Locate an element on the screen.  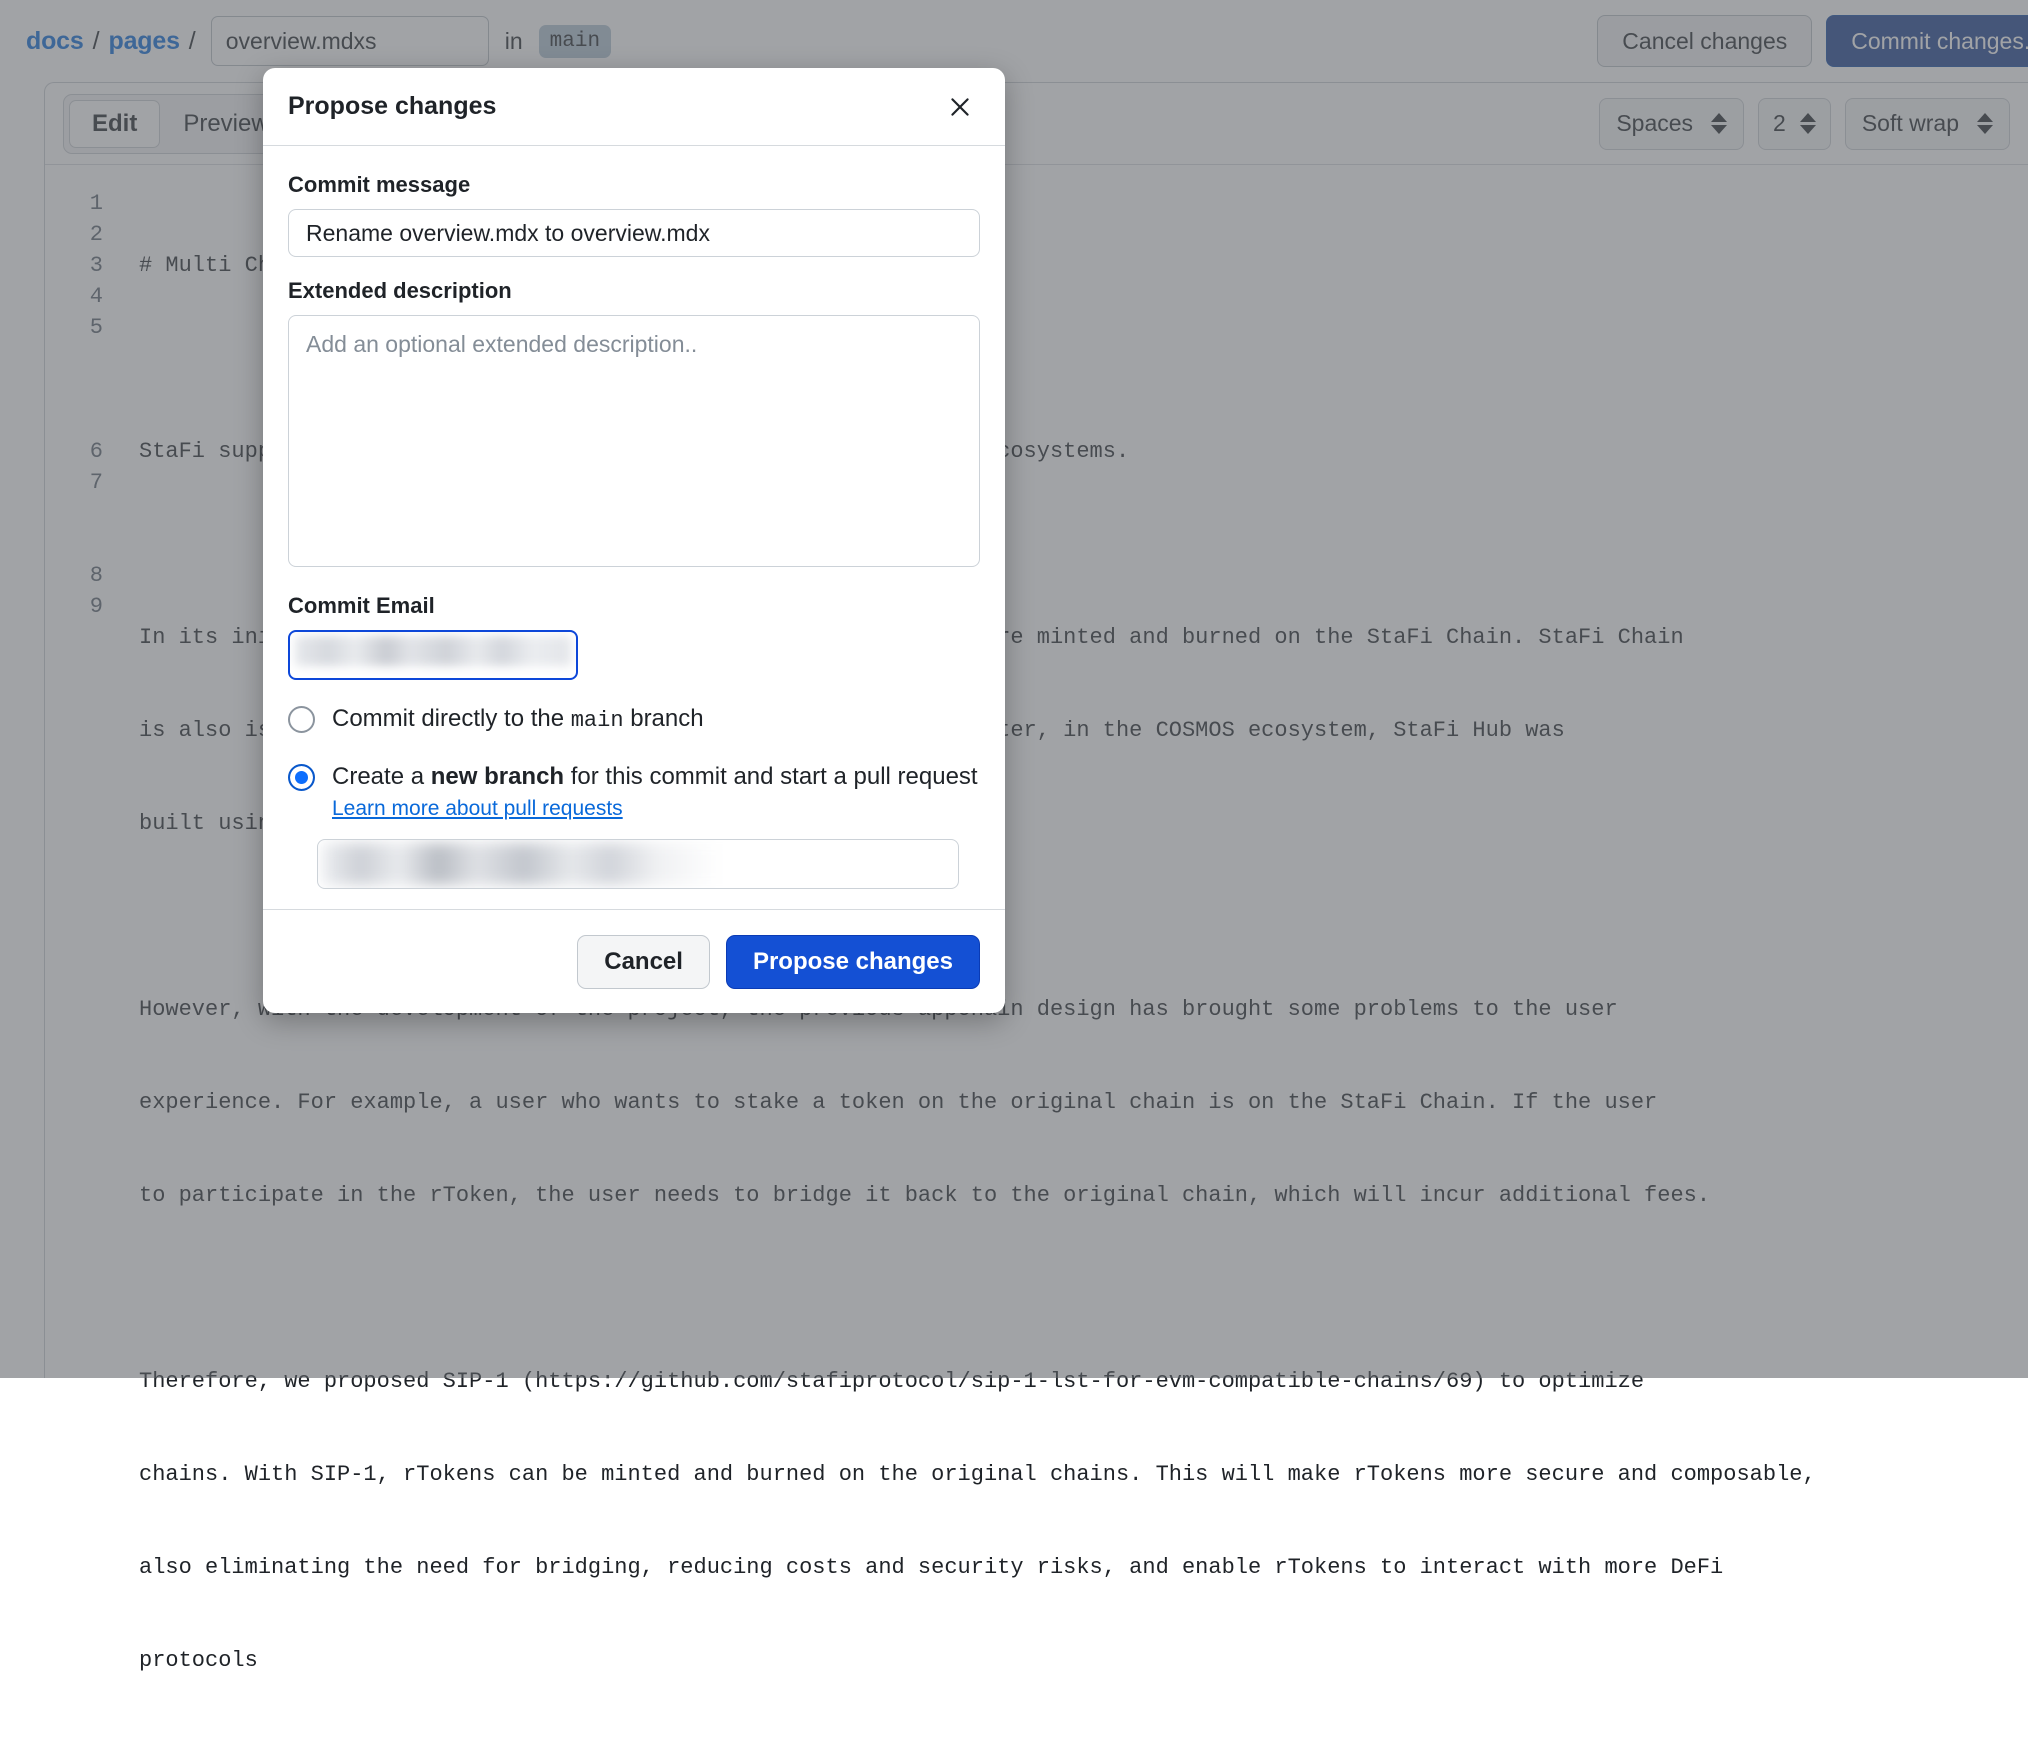
option-bold-text: new branch is located at coordinates (497, 776).